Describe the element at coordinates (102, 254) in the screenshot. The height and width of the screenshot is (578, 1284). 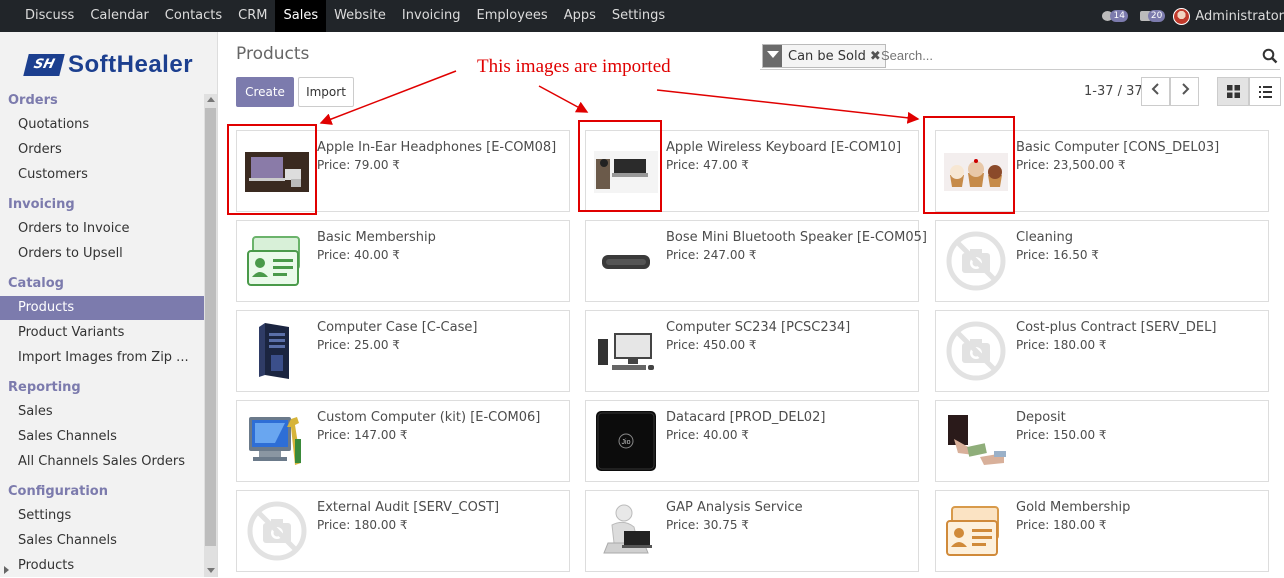
I see `sidebar-item: Orders to Upsell` at that location.